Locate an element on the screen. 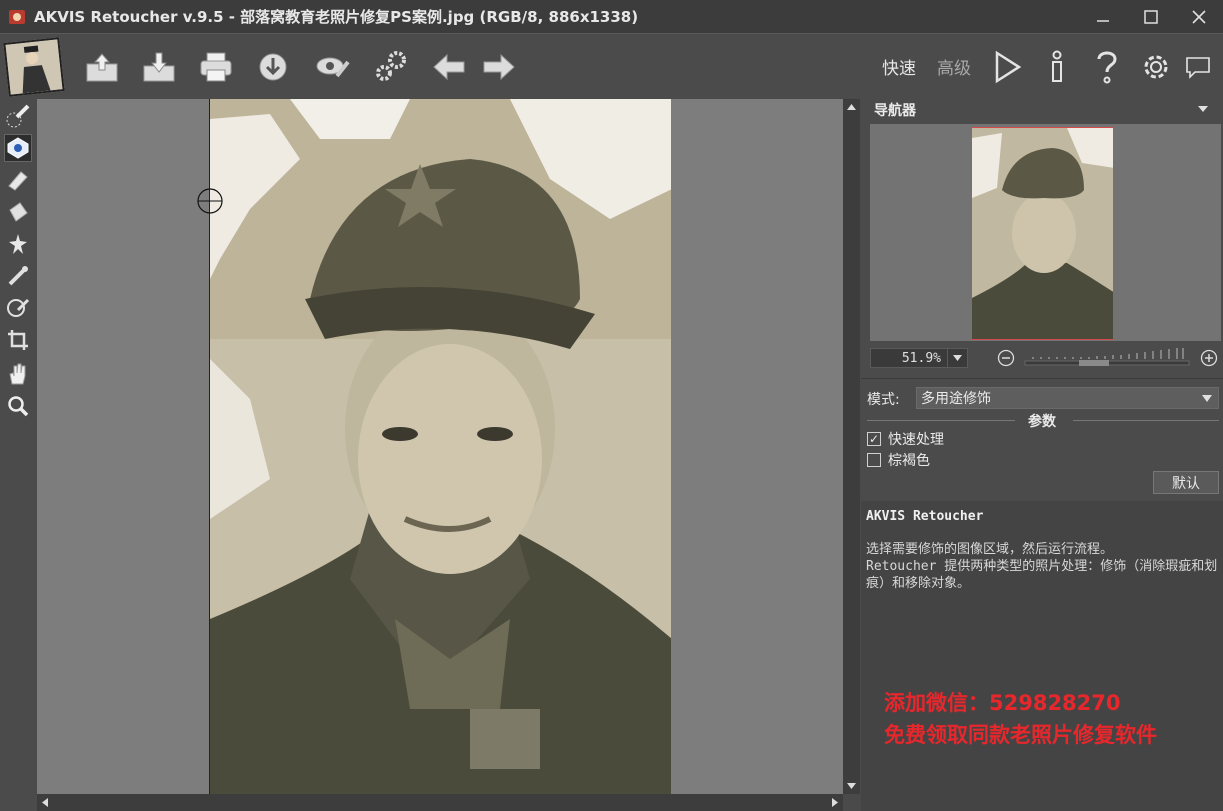  hand-tool is located at coordinates (18, 374).